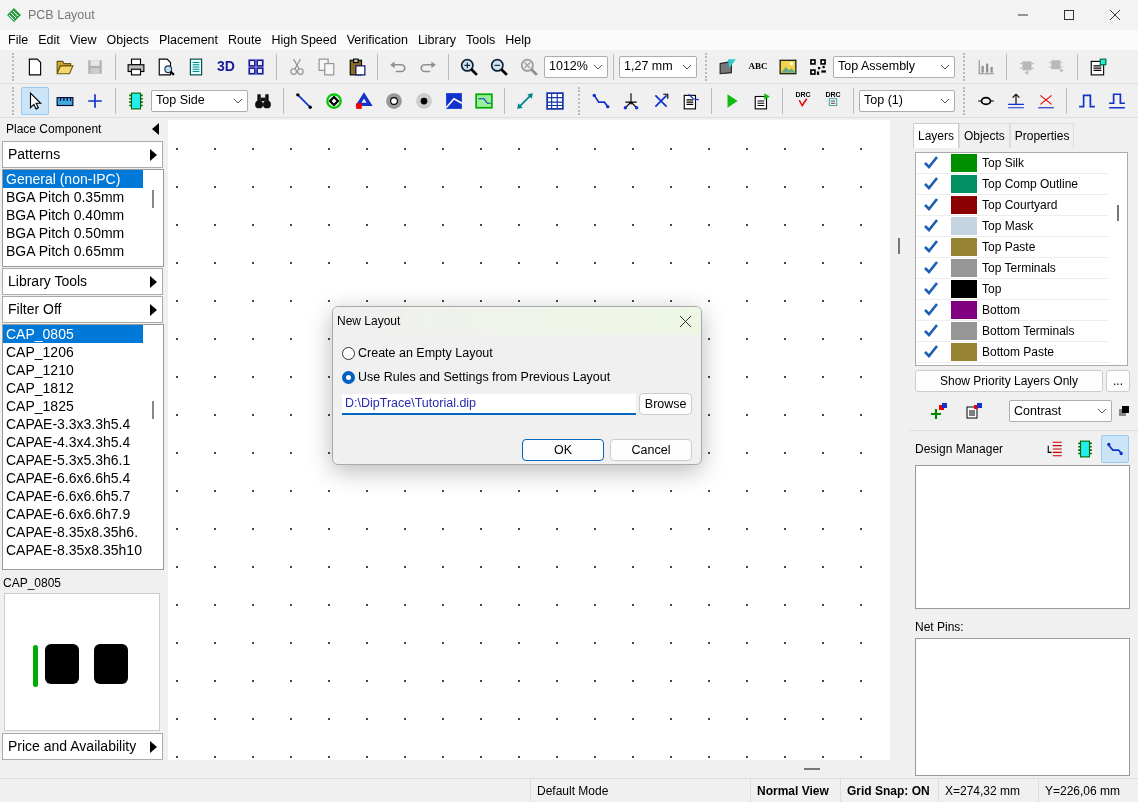  What do you see at coordinates (568, 67) in the screenshot?
I see `combo-value: 1012%` at bounding box center [568, 67].